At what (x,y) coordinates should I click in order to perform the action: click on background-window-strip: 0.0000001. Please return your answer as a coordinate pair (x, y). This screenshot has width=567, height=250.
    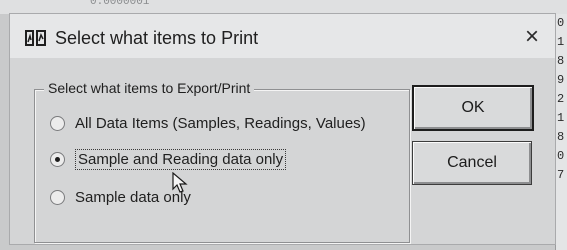
    Looking at the image, I should click on (283, 7).